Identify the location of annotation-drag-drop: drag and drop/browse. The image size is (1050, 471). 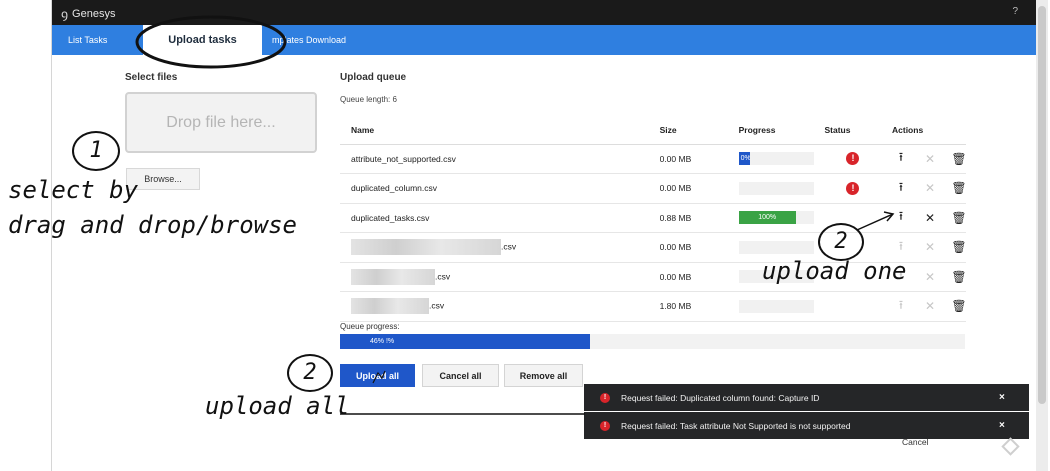
(152, 225).